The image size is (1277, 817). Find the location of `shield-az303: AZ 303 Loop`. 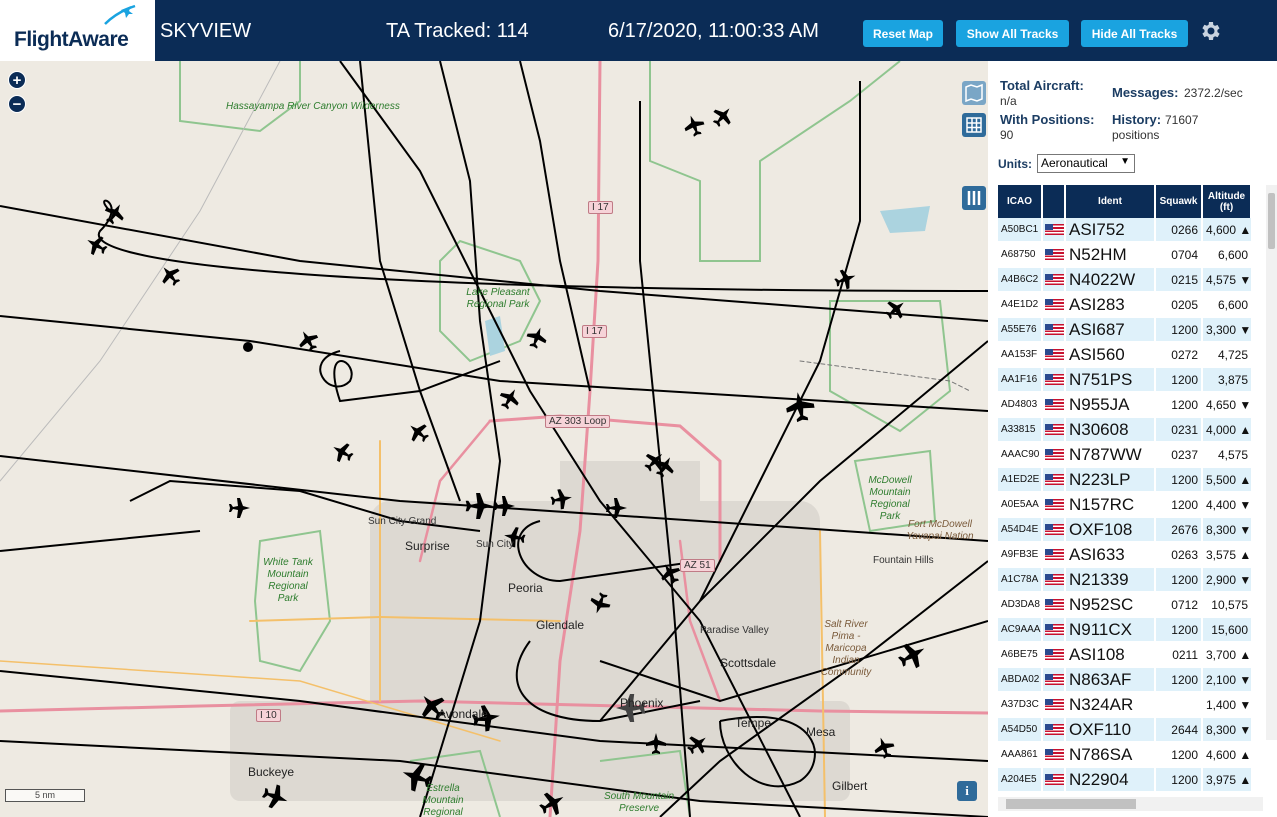

shield-az303: AZ 303 Loop is located at coordinates (578, 421).